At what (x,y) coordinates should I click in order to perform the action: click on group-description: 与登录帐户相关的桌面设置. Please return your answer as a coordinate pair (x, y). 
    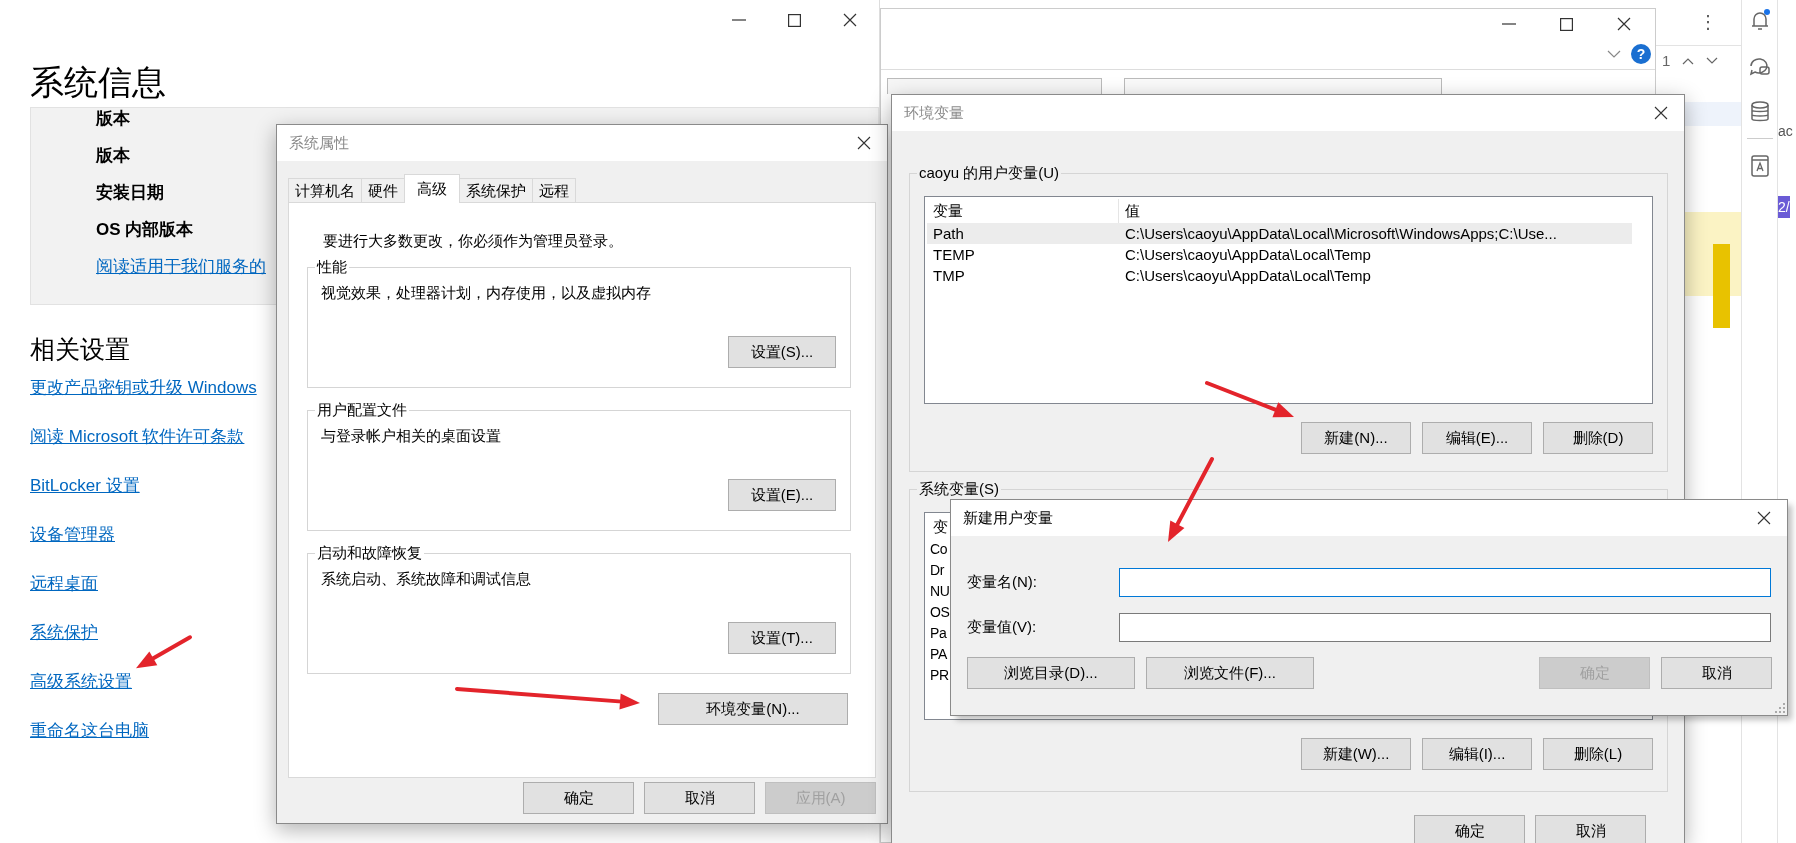
    Looking at the image, I should click on (411, 436).